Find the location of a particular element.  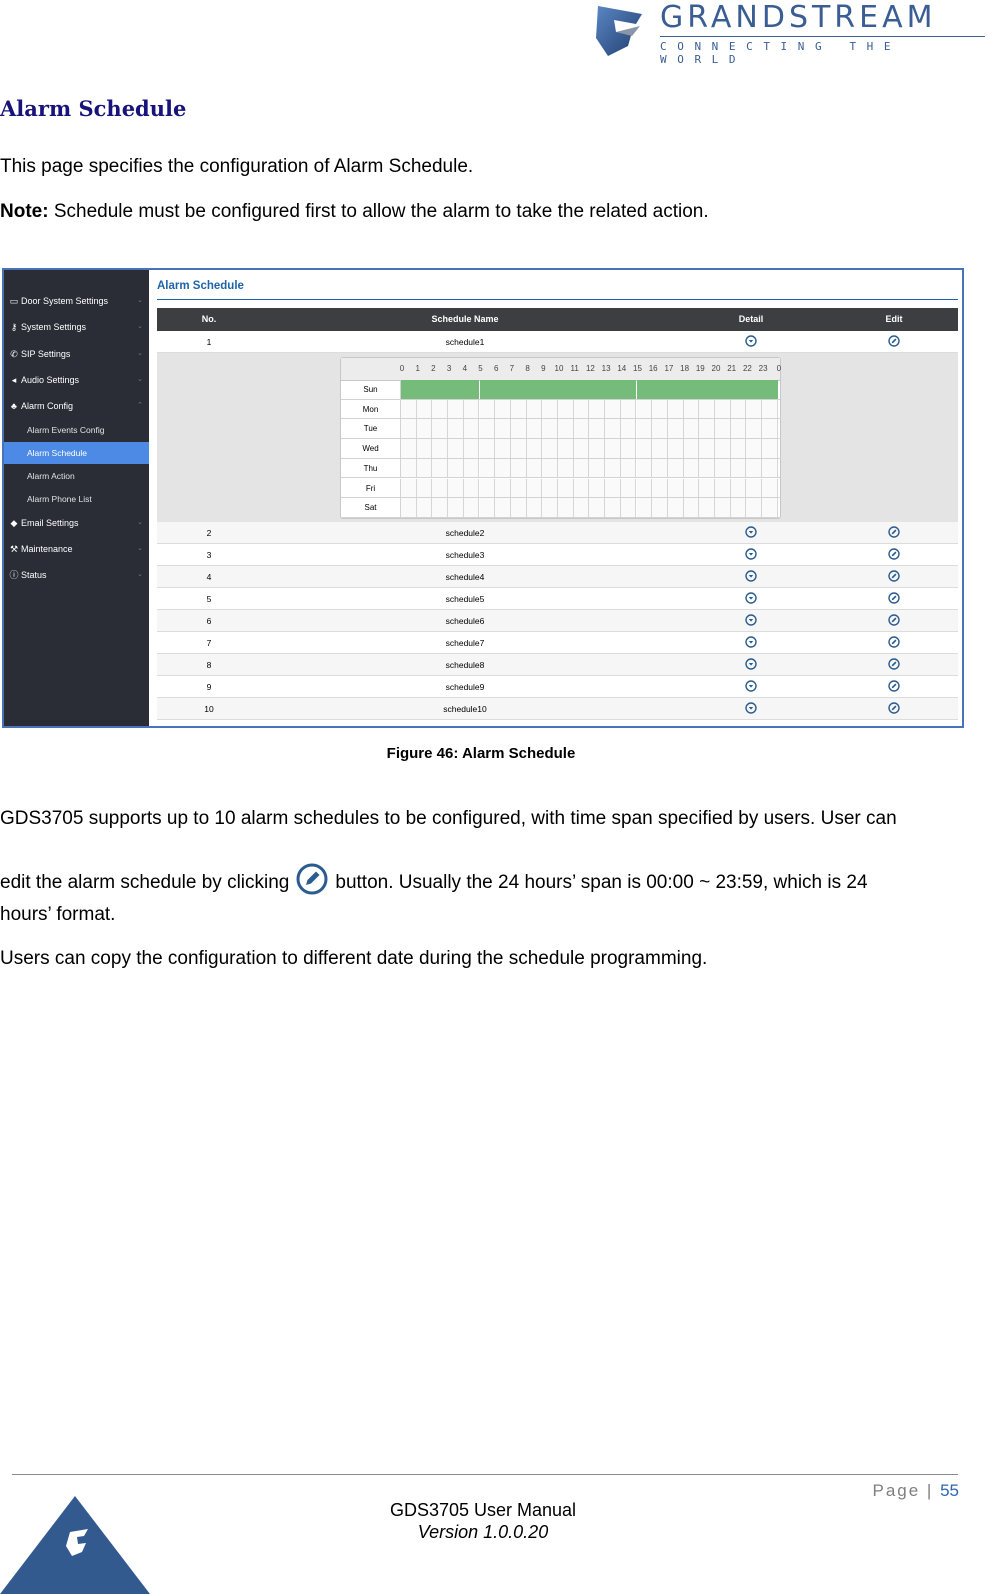

sidebar-item-maintenance: ⚒ Maintenance ⌄ is located at coordinates (76, 549).